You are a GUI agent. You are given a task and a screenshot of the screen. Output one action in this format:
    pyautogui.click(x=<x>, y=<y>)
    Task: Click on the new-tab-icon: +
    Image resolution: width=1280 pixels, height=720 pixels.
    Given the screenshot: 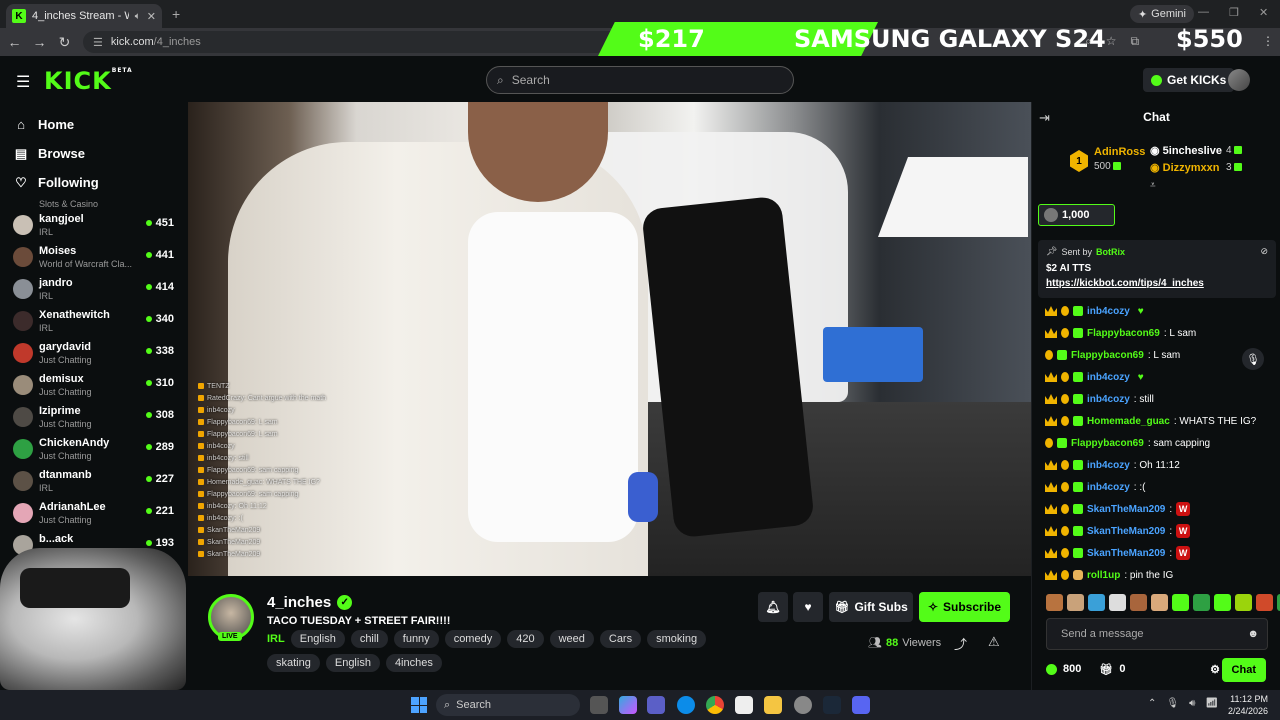 What is the action you would take?
    pyautogui.click(x=176, y=14)
    